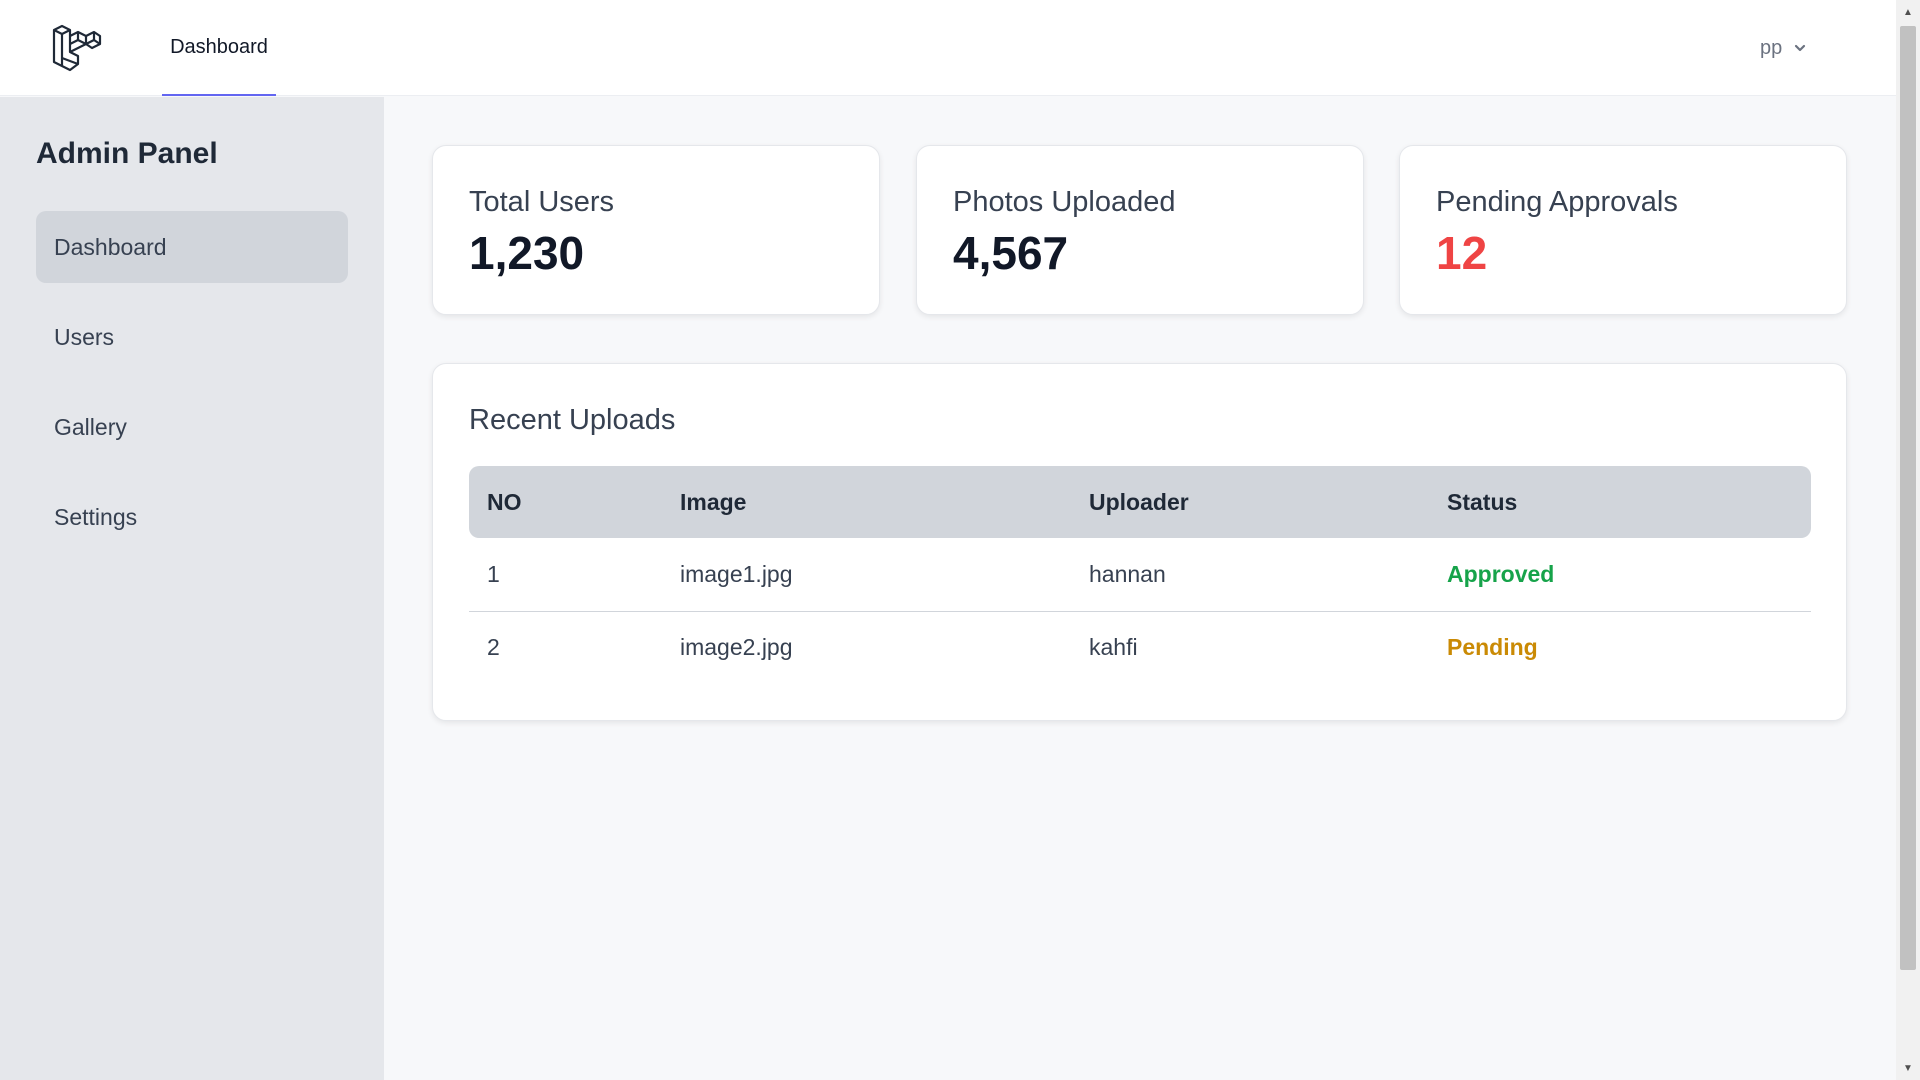  I want to click on laravel-logo-icon, so click(76, 48).